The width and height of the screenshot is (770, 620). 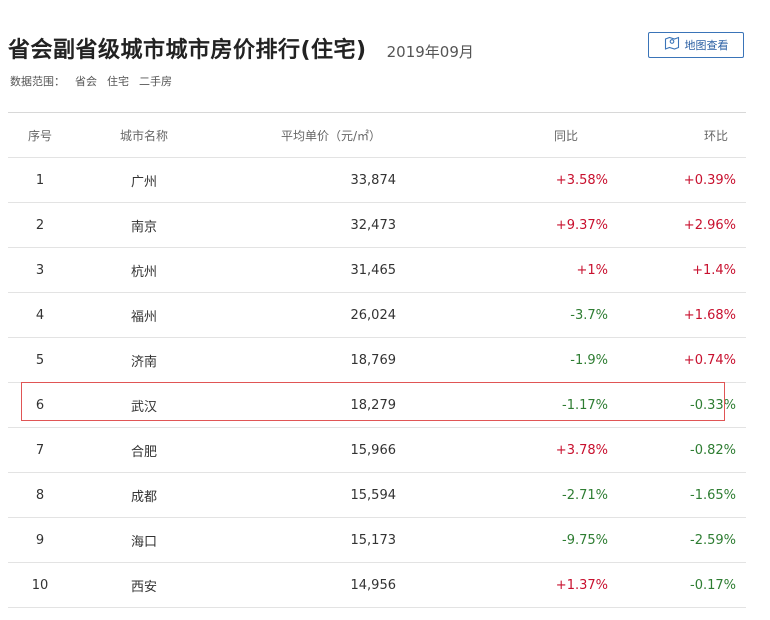 I want to click on scope-item: 住宅, so click(x=118, y=81).